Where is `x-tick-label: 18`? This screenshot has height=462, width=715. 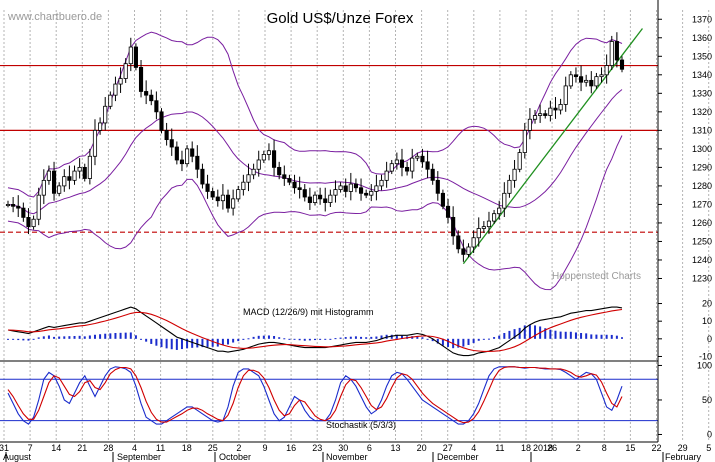 x-tick-label: 18 is located at coordinates (526, 448).